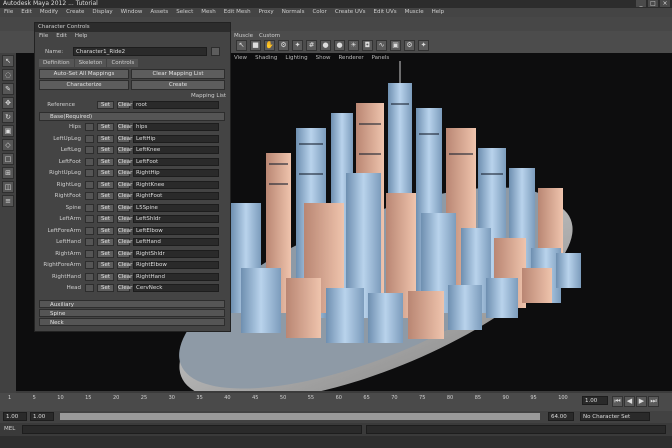 The image size is (672, 448). Describe the element at coordinates (215, 51) in the screenshot. I see `name-options-icon` at that location.